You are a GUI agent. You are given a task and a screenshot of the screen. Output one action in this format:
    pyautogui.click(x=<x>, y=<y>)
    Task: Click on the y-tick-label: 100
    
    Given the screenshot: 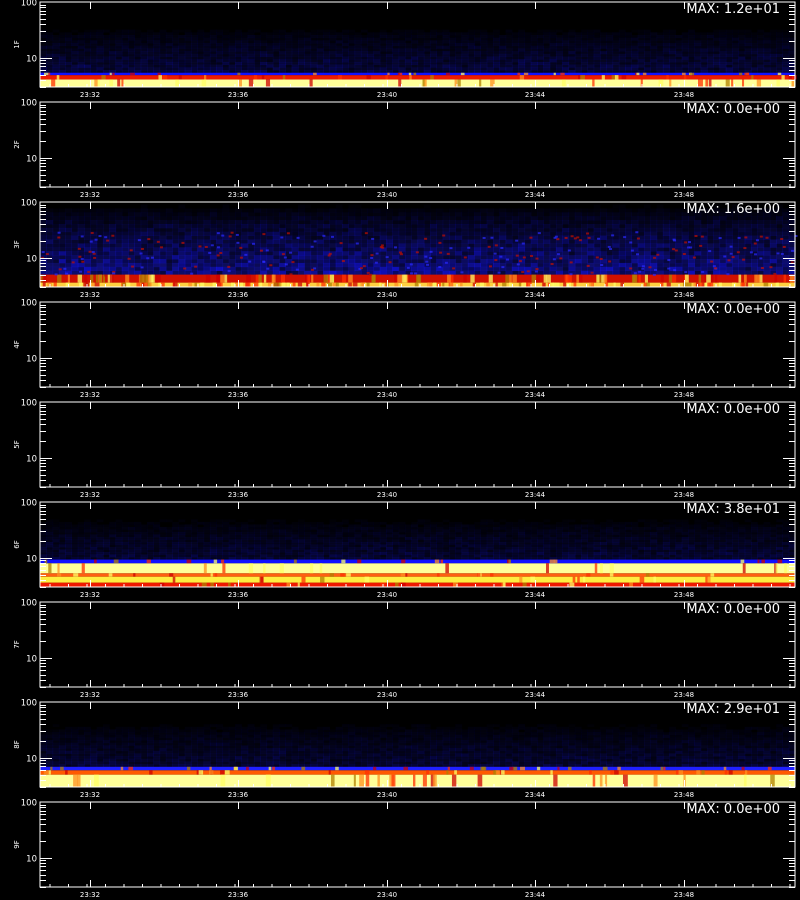 What is the action you would take?
    pyautogui.click(x=29, y=4)
    